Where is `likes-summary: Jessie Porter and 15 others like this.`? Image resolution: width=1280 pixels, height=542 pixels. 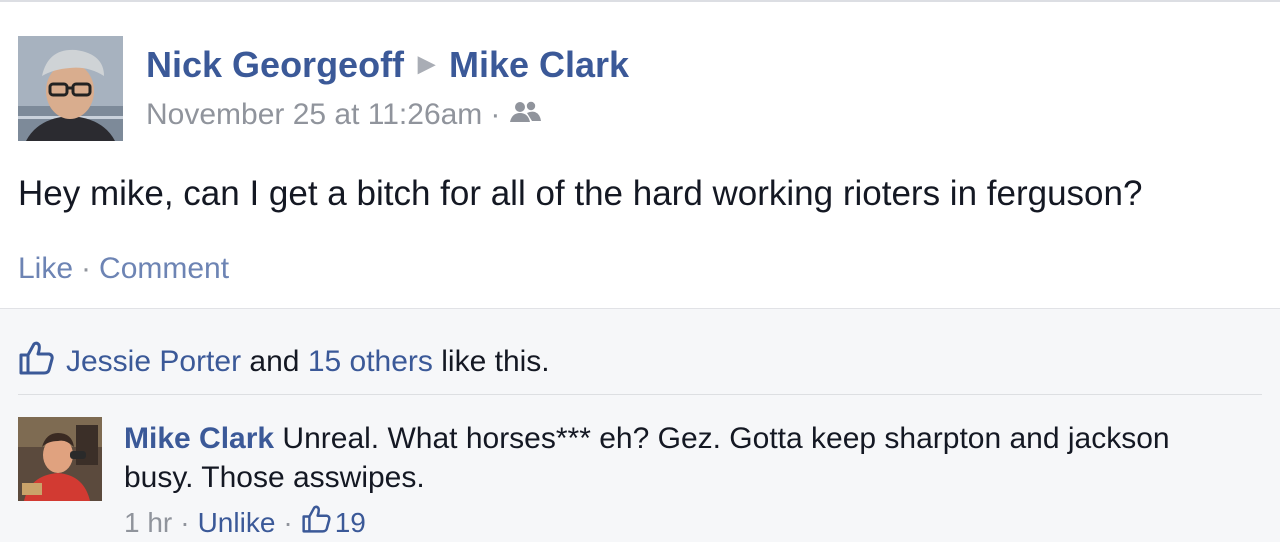
likes-summary: Jessie Porter and 15 others like this. is located at coordinates (284, 362).